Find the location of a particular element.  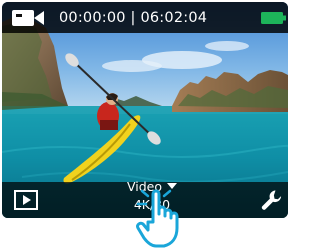

tap-hand-icon is located at coordinates (157, 218).